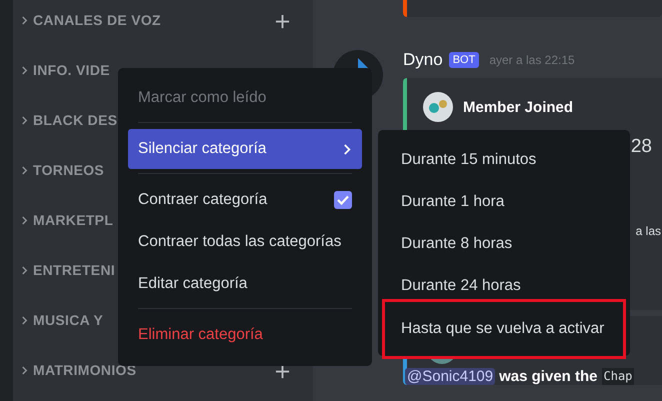  Describe the element at coordinates (504, 202) in the screenshot. I see `menu-item: Durante 1 hora` at that location.